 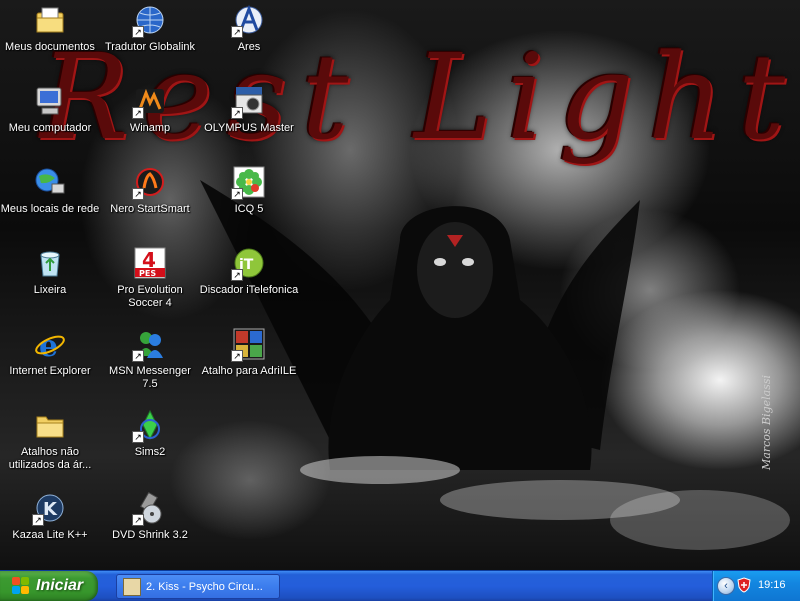 I want to click on desktop-icon-atalho-adriile: ↗ Atalho para AdriILE, so click(x=249, y=363).